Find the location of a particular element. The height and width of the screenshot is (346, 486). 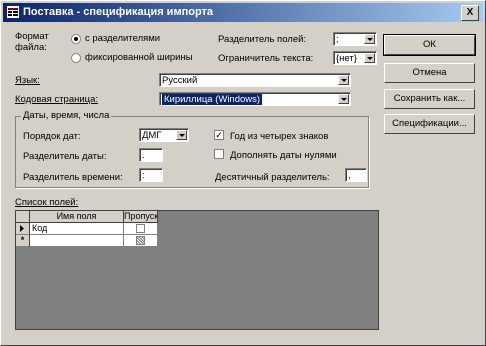

new-row-icon: * is located at coordinates (22, 240).